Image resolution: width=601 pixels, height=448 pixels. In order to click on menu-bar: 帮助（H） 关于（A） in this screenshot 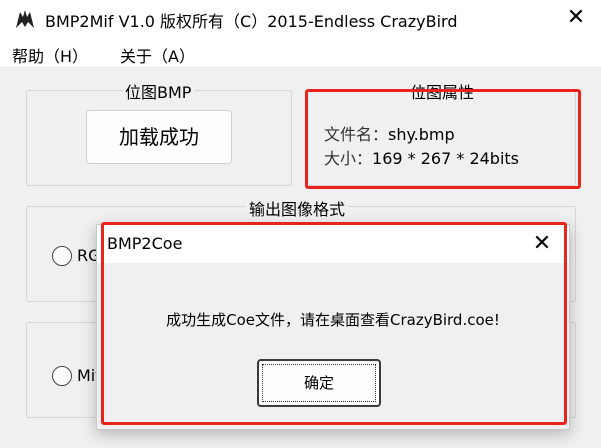, I will do `click(300, 53)`.